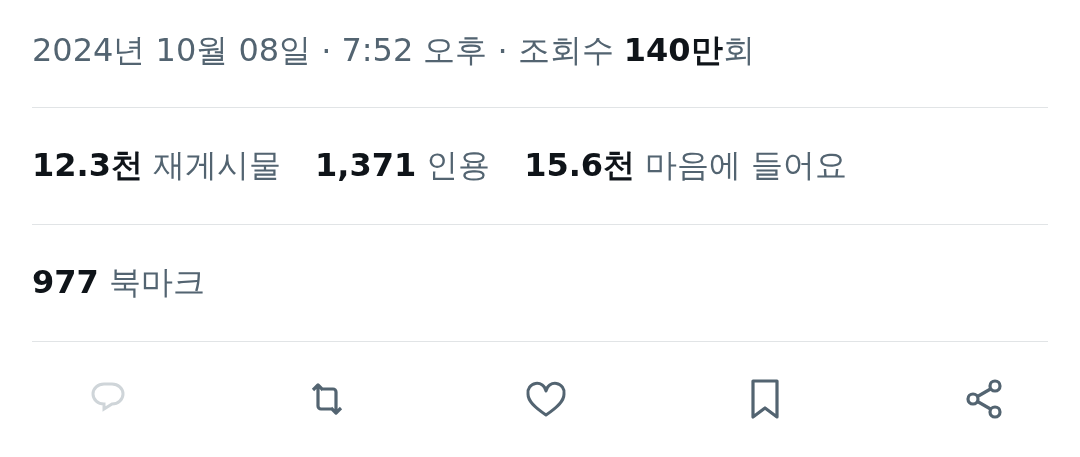 Image resolution: width=1080 pixels, height=457 pixels. Describe the element at coordinates (746, 165) in the screenshot. I see `stat-label: 마음에 들어요` at that location.